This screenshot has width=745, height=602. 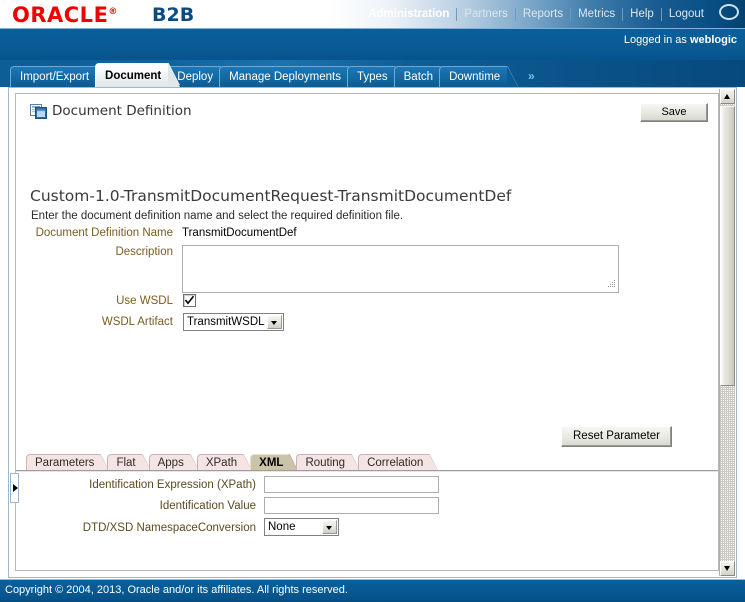 I want to click on tab-types: Types, so click(x=376, y=76).